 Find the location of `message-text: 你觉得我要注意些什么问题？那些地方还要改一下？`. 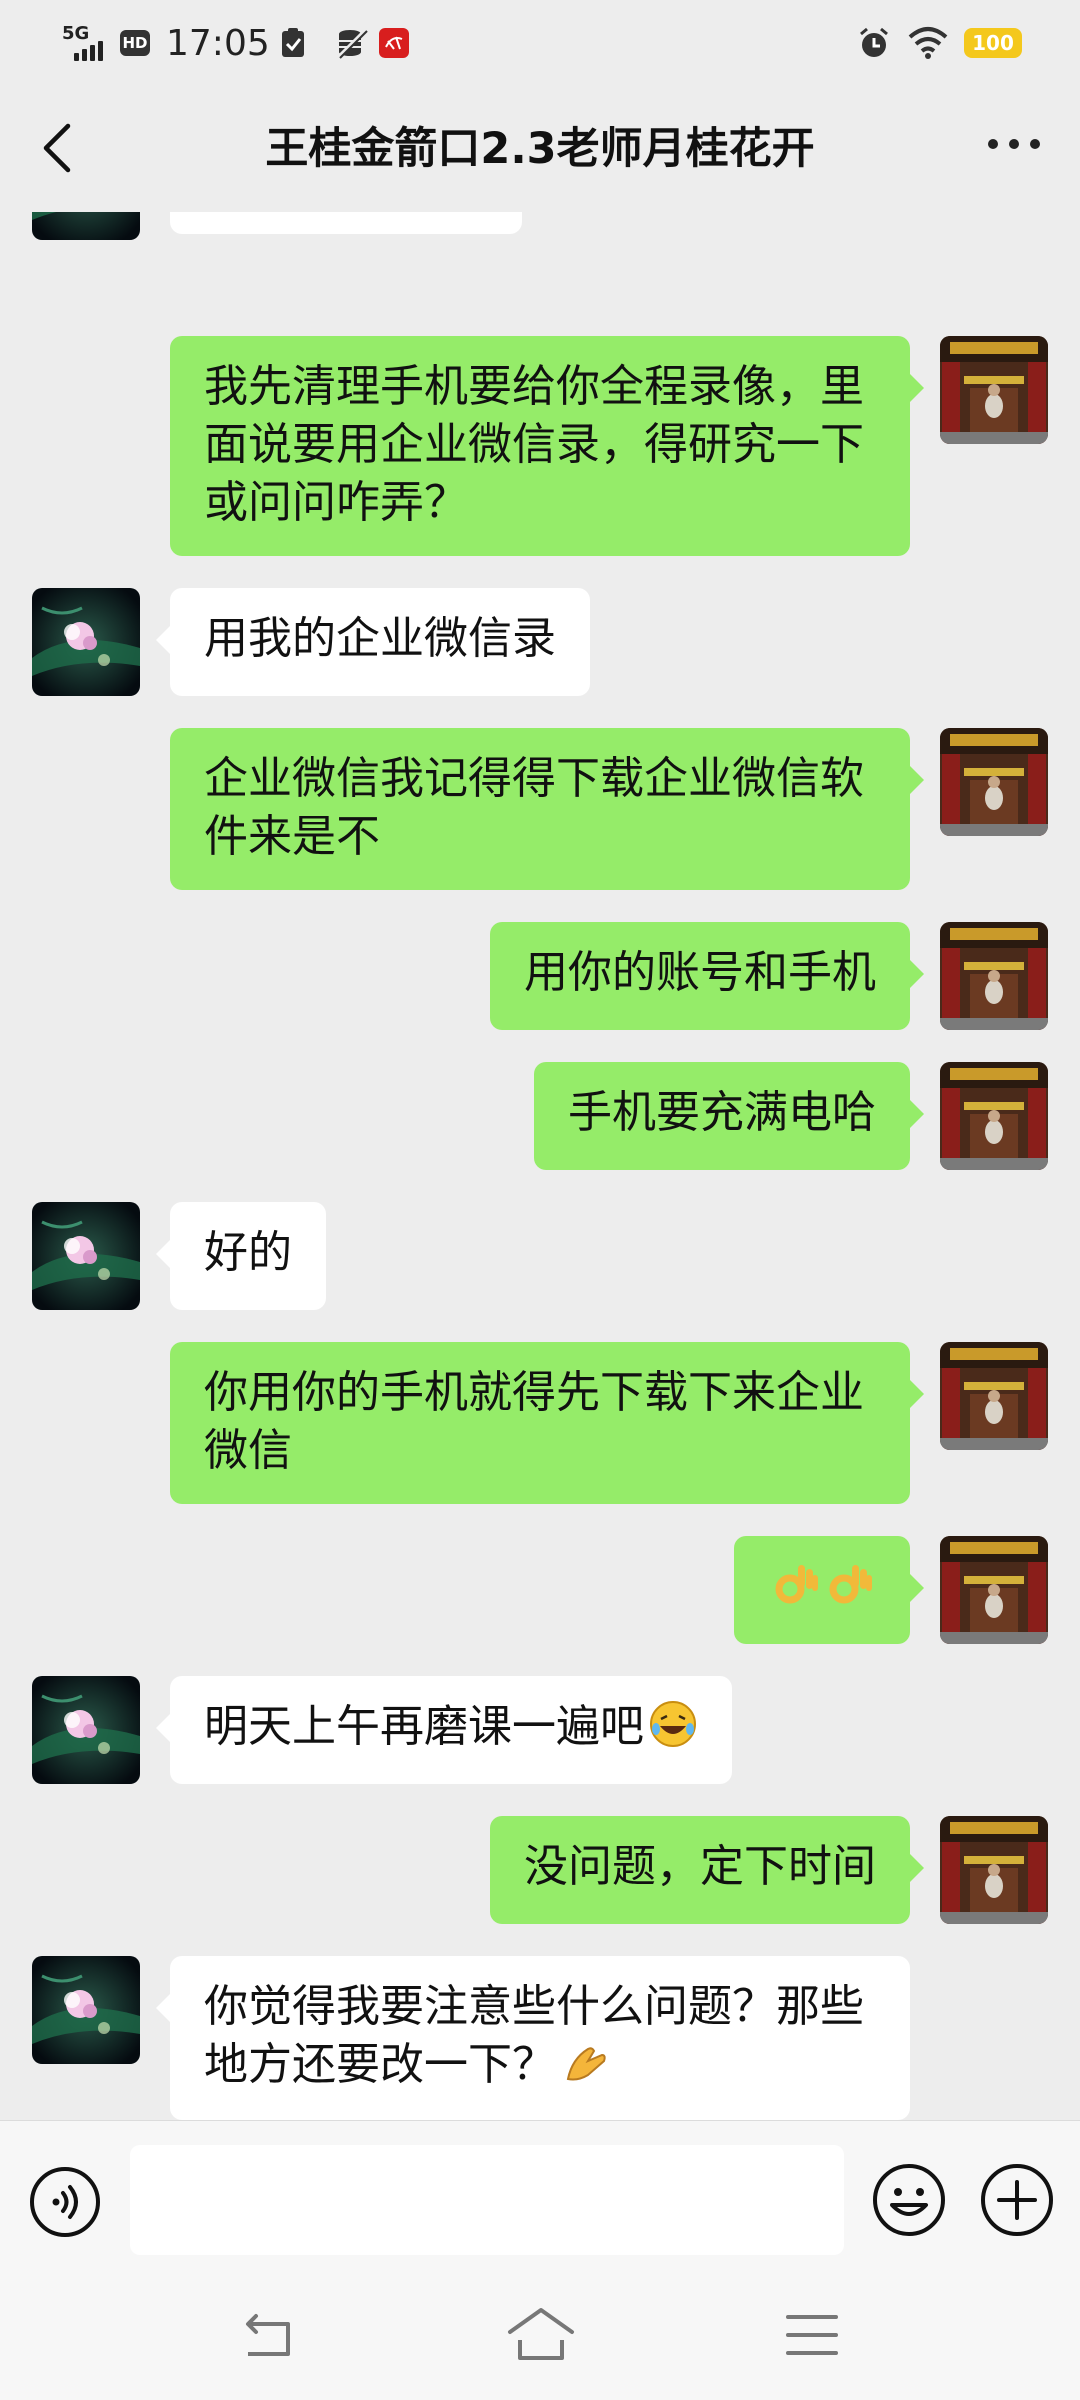

message-text: 你觉得我要注意些什么问题？那些地方还要改一下？ is located at coordinates (534, 2035).